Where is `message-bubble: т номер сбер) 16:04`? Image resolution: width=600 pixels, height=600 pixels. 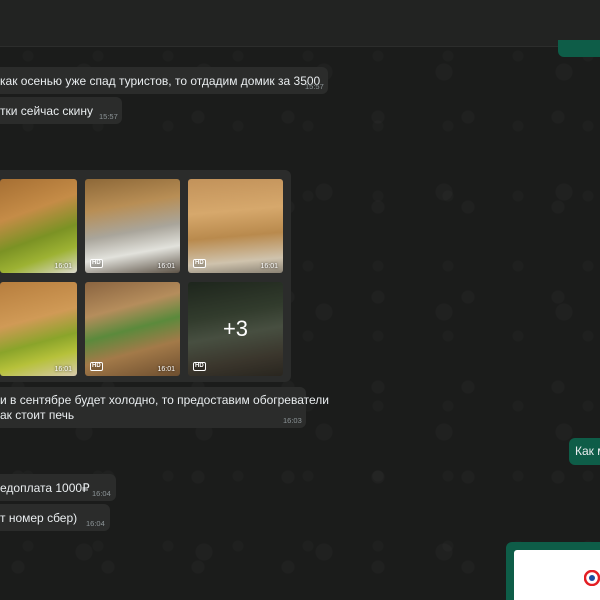 message-bubble: т номер сбер) 16:04 is located at coordinates (55, 517).